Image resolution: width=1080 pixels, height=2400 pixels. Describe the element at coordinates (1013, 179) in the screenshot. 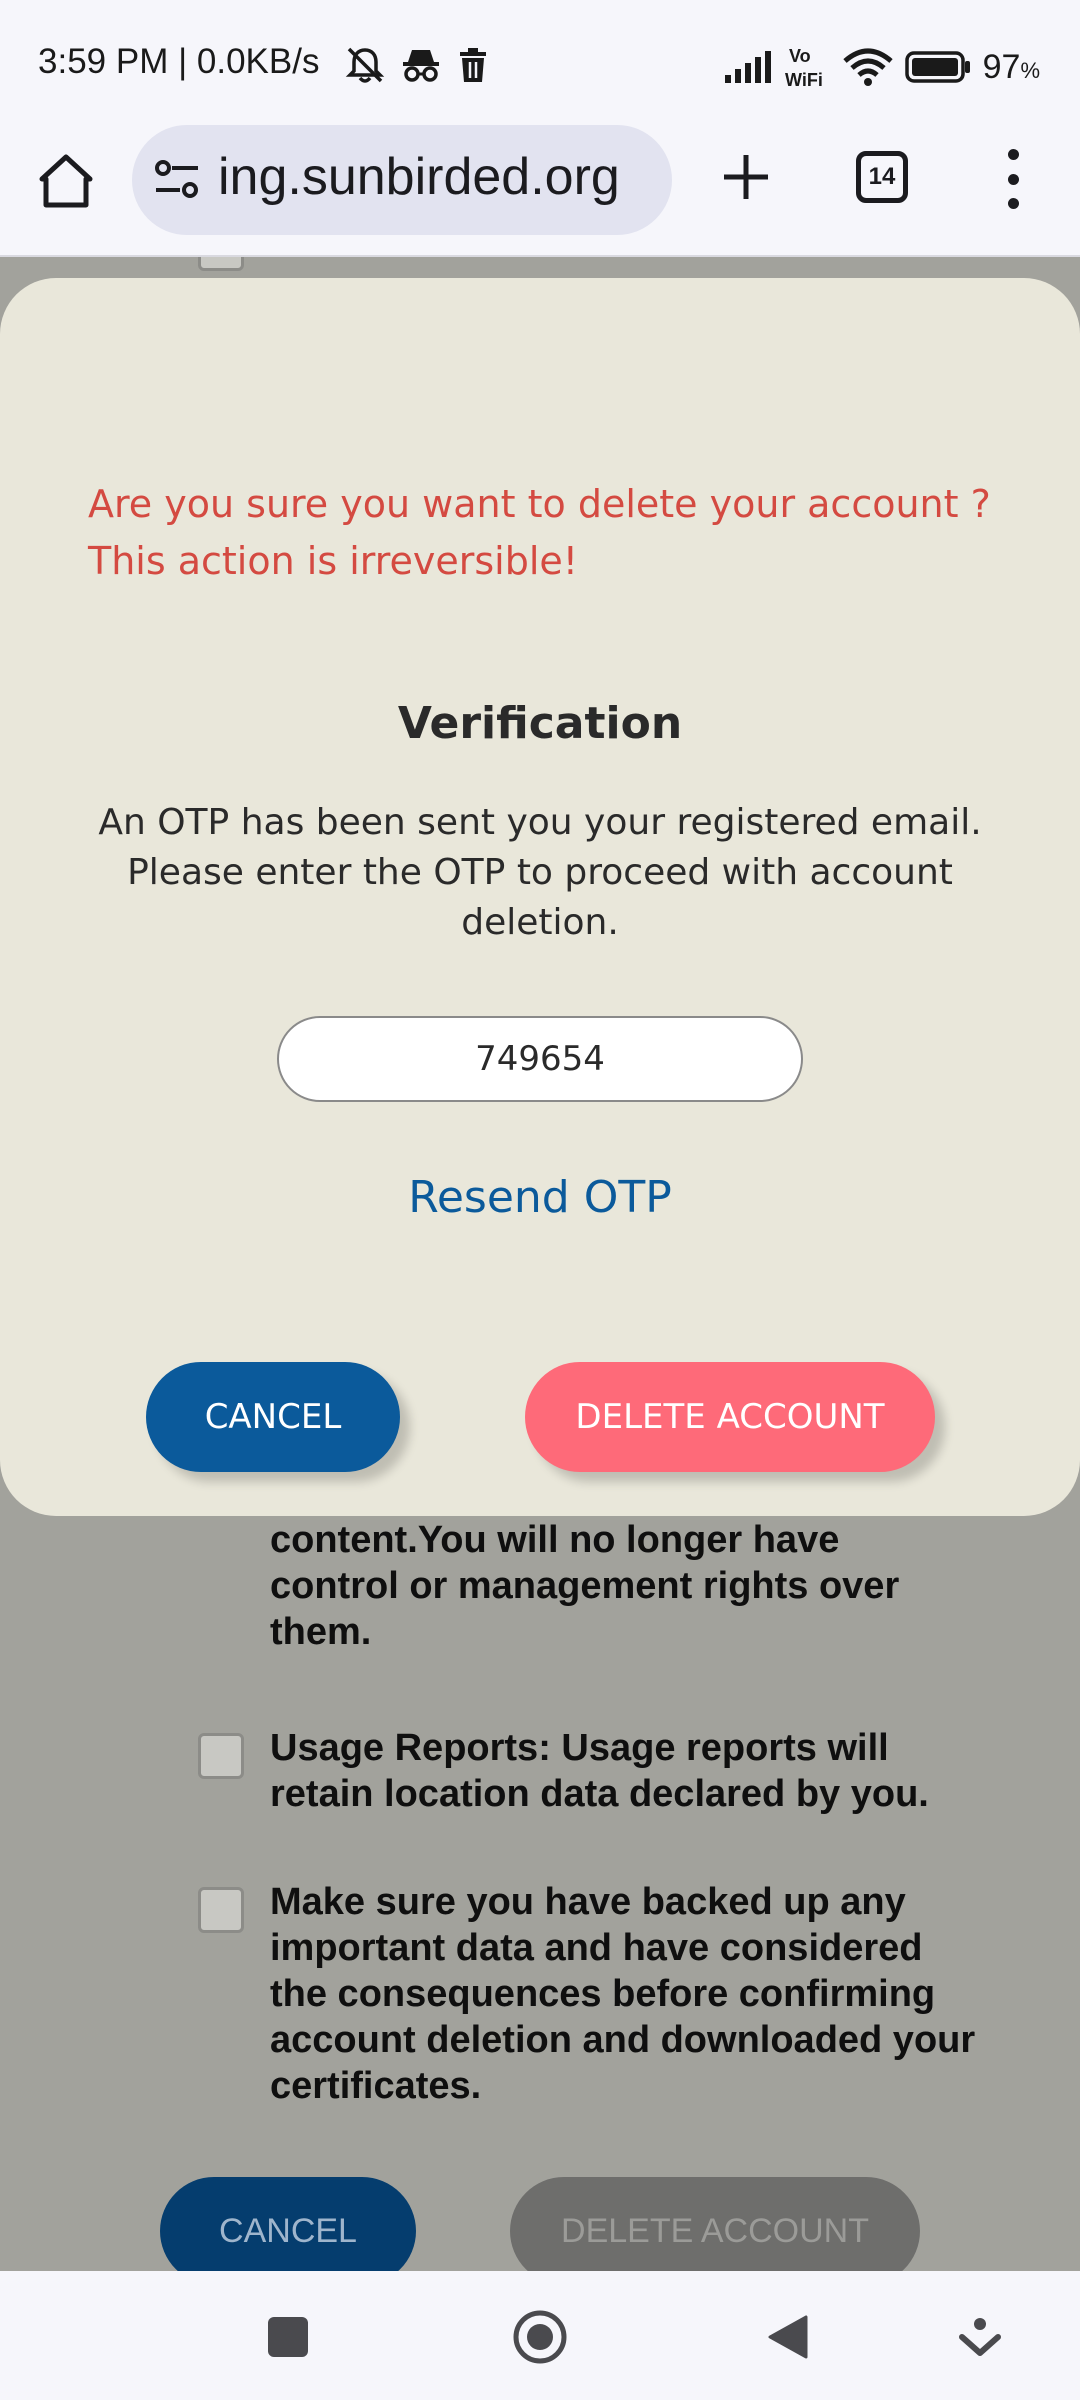

I see `more-menu-icon` at that location.